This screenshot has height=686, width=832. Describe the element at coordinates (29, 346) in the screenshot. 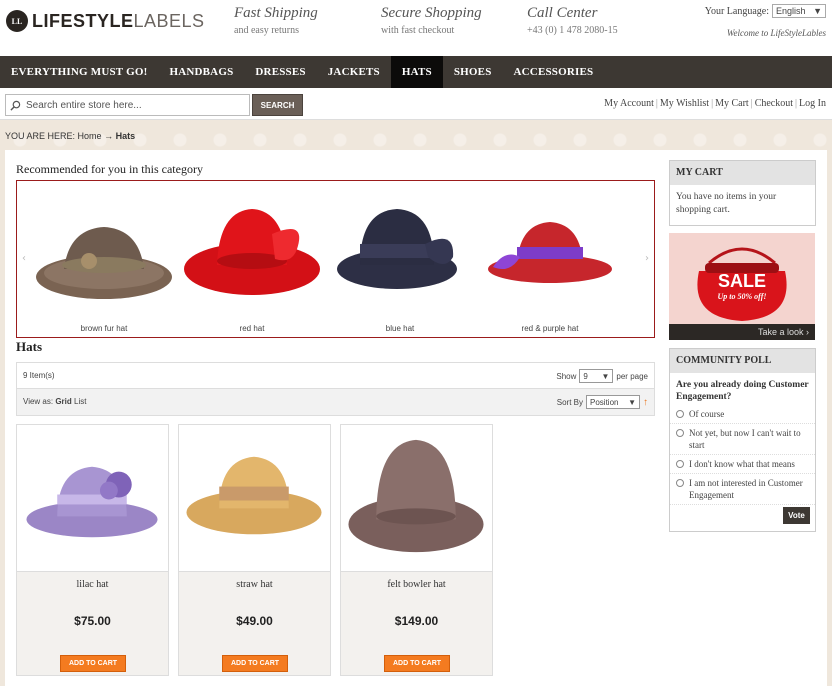

I see `category-title: Hats` at that location.